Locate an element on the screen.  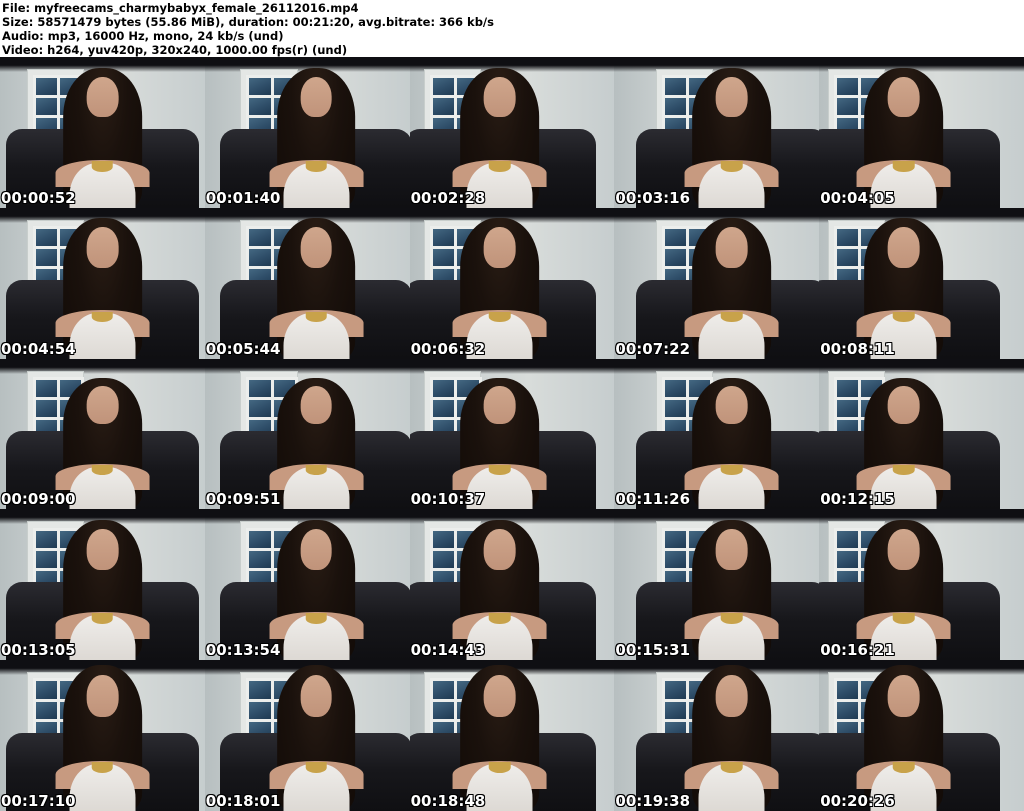
video-frame-placeholder: 00:08:11 is located at coordinates (921, 283).